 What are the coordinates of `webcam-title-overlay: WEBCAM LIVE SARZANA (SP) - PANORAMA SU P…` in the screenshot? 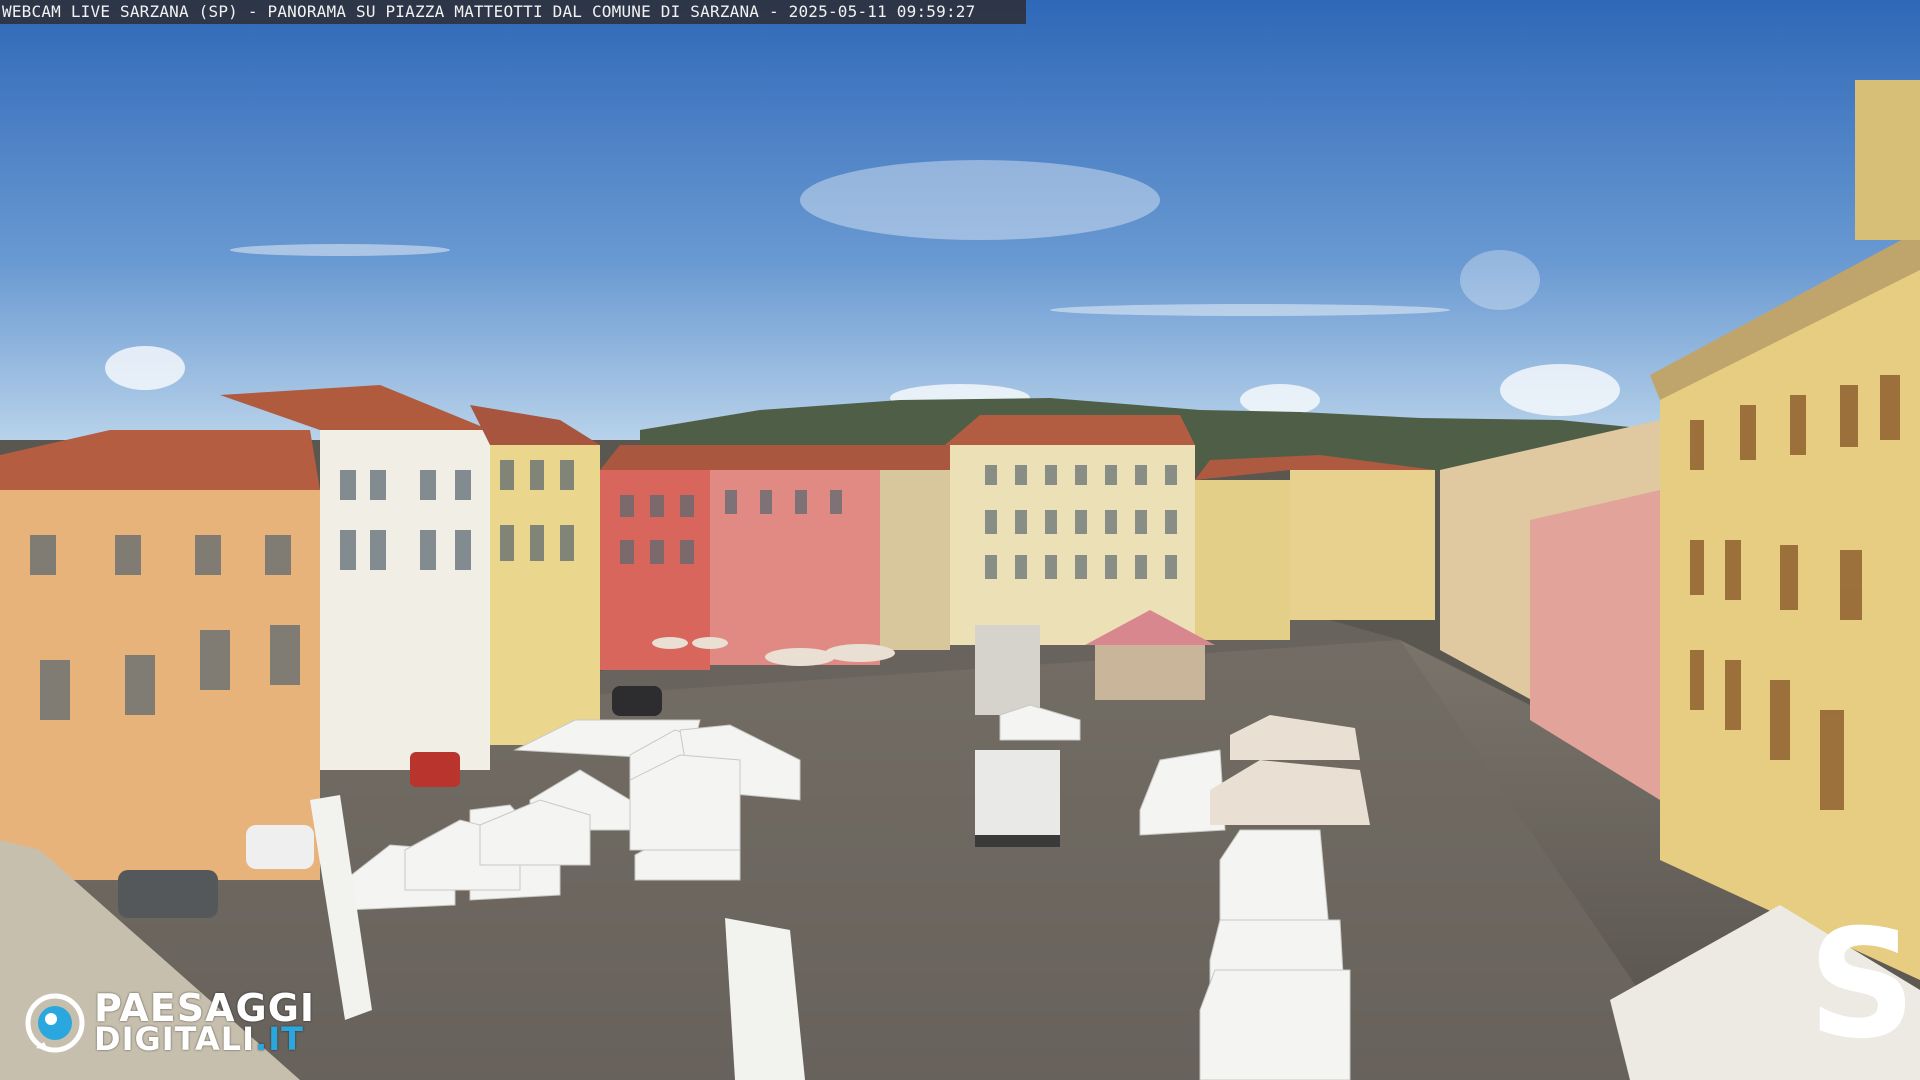 It's located at (513, 12).